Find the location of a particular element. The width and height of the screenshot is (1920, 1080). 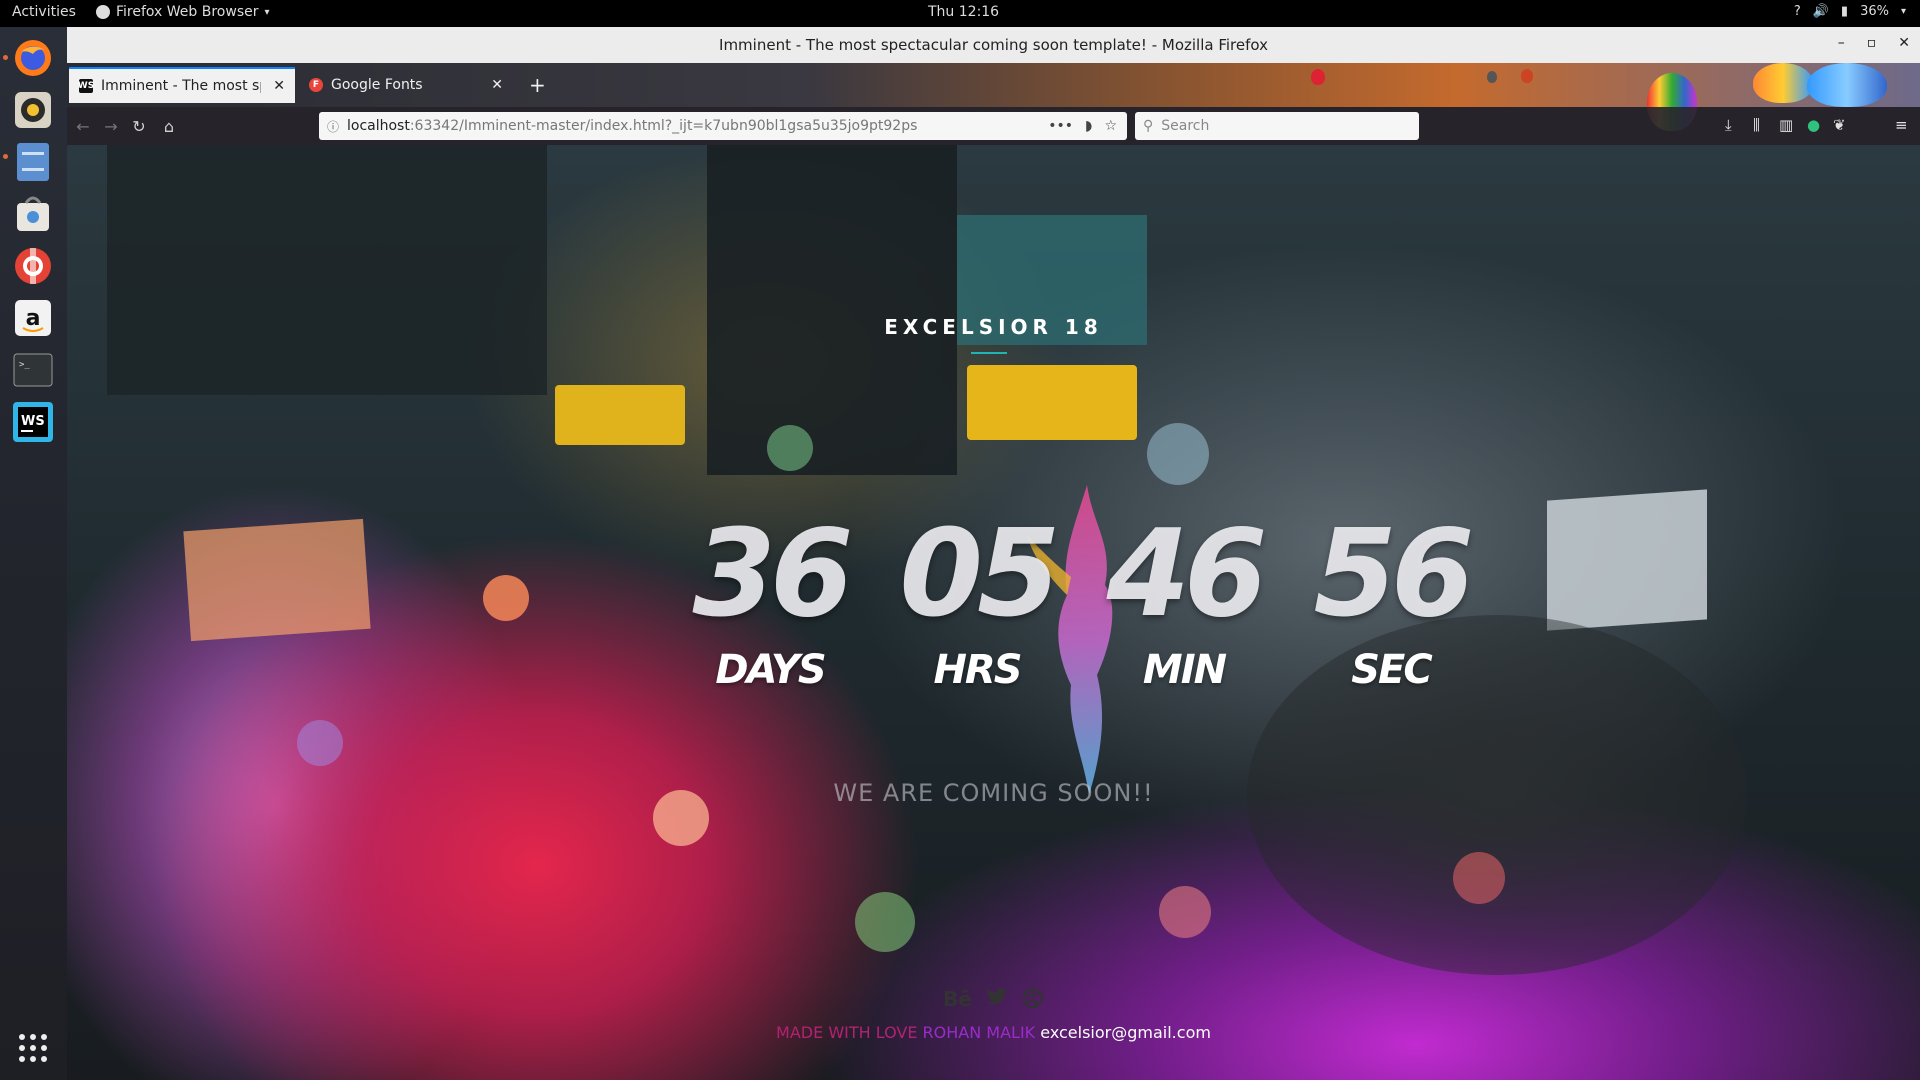

tab-label: Google Fonts is located at coordinates (377, 85).